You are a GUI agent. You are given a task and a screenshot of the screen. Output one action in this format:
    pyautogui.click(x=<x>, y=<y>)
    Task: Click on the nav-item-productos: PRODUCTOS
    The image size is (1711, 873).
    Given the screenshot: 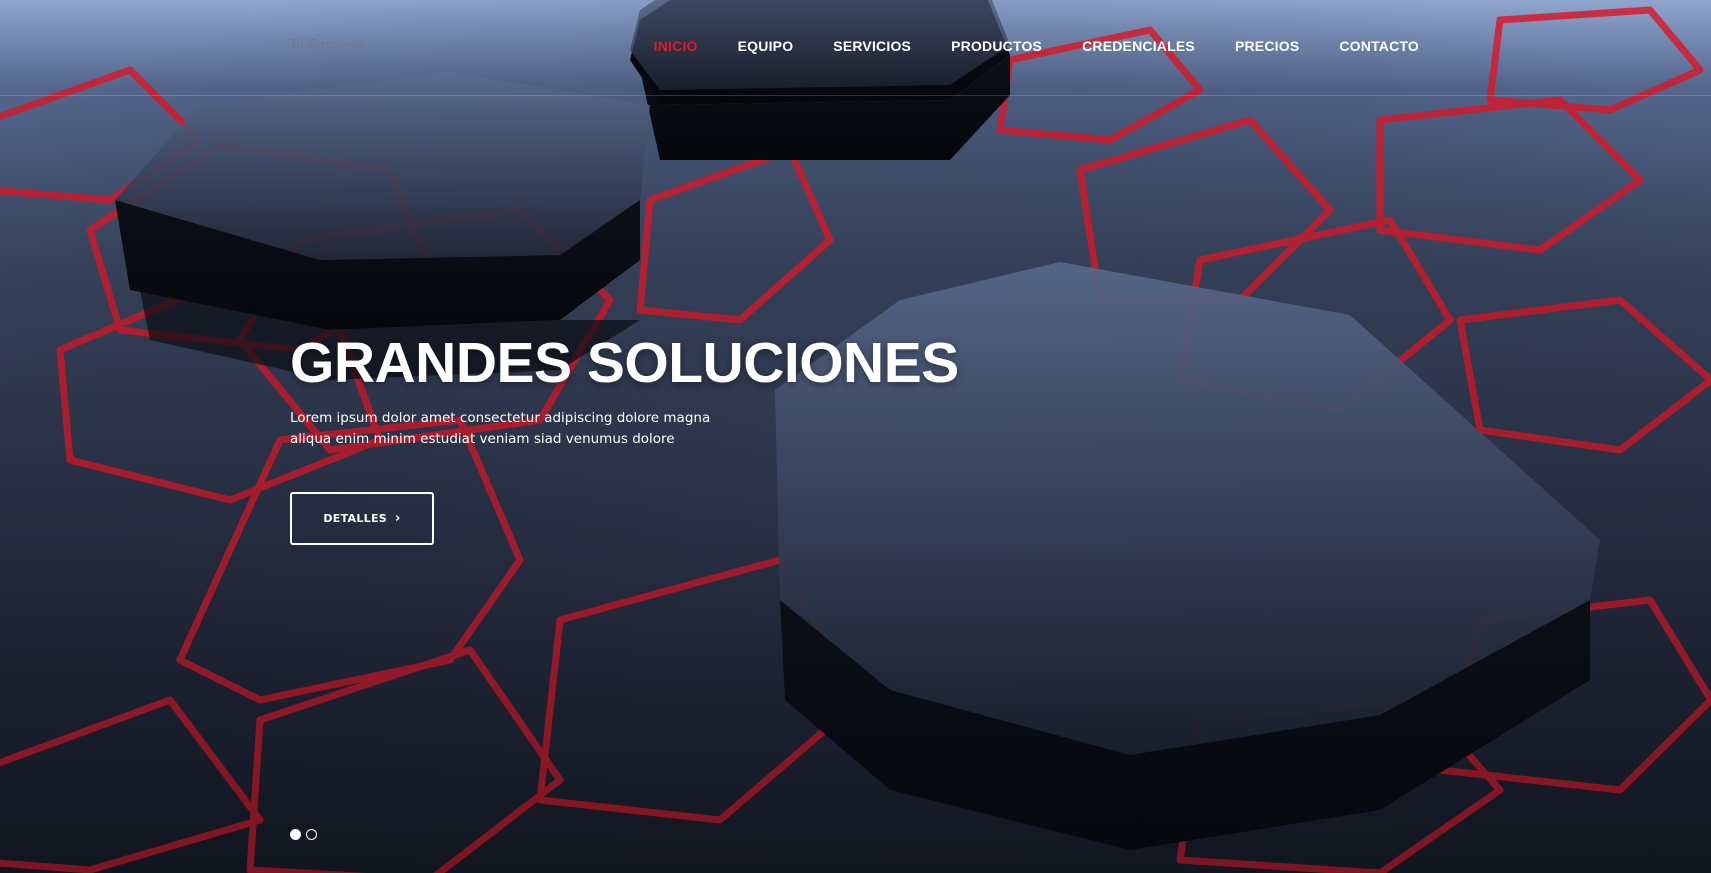 What is the action you would take?
    pyautogui.click(x=996, y=47)
    